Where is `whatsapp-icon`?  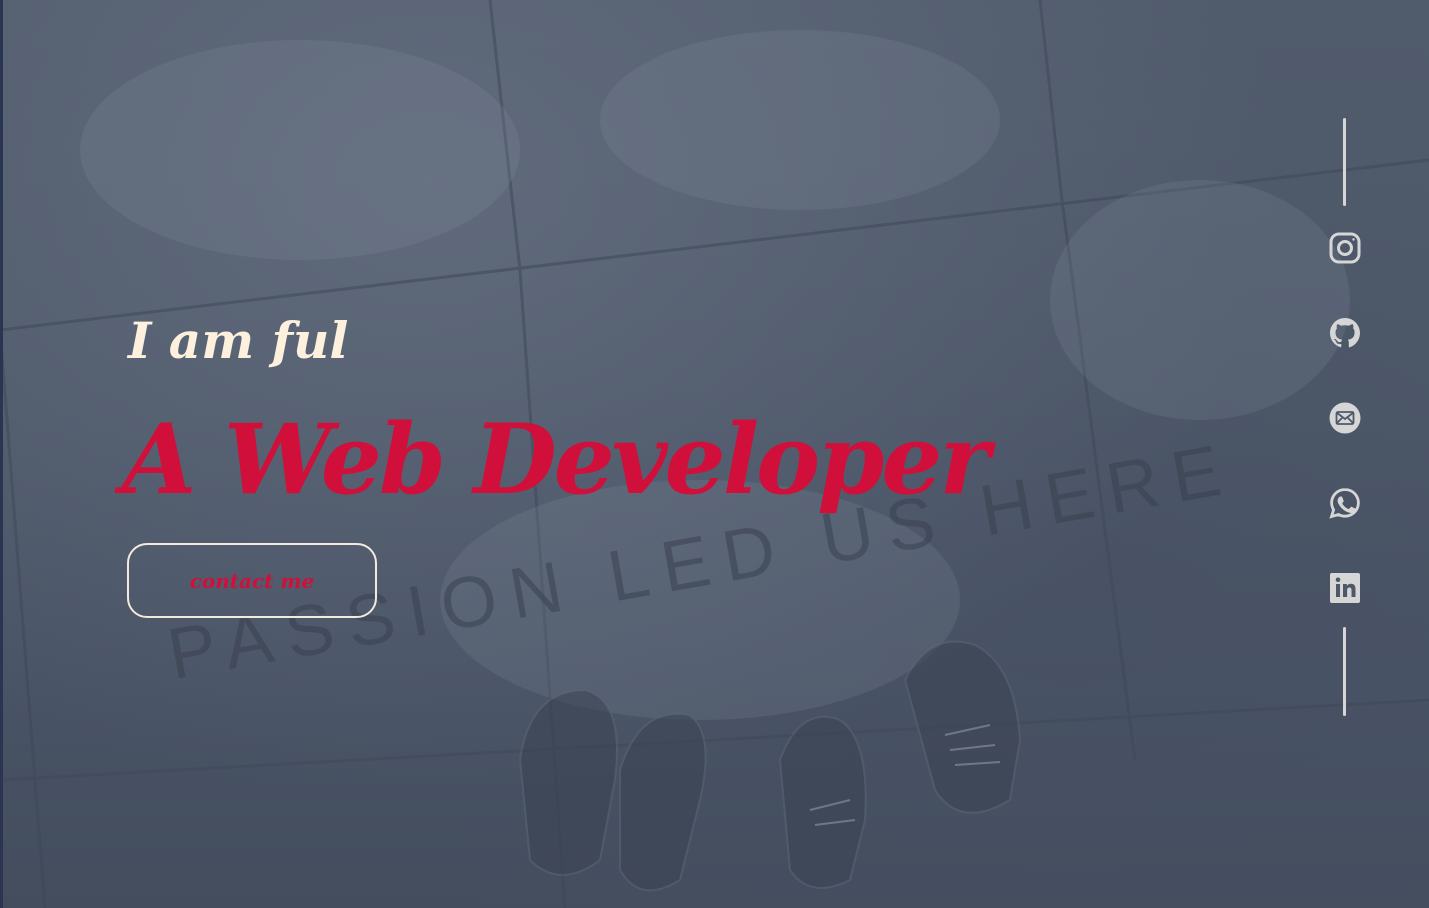
whatsapp-icon is located at coordinates (1345, 503).